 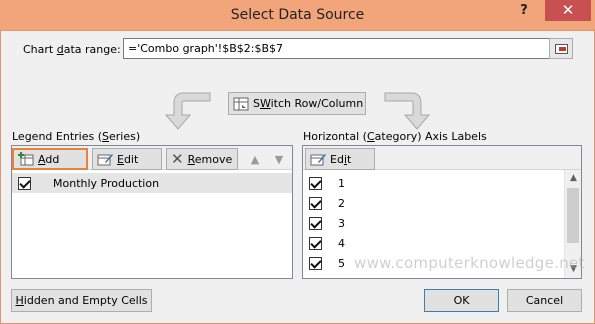 What do you see at coordinates (461, 300) in the screenshot?
I see `ok-button: OK` at bounding box center [461, 300].